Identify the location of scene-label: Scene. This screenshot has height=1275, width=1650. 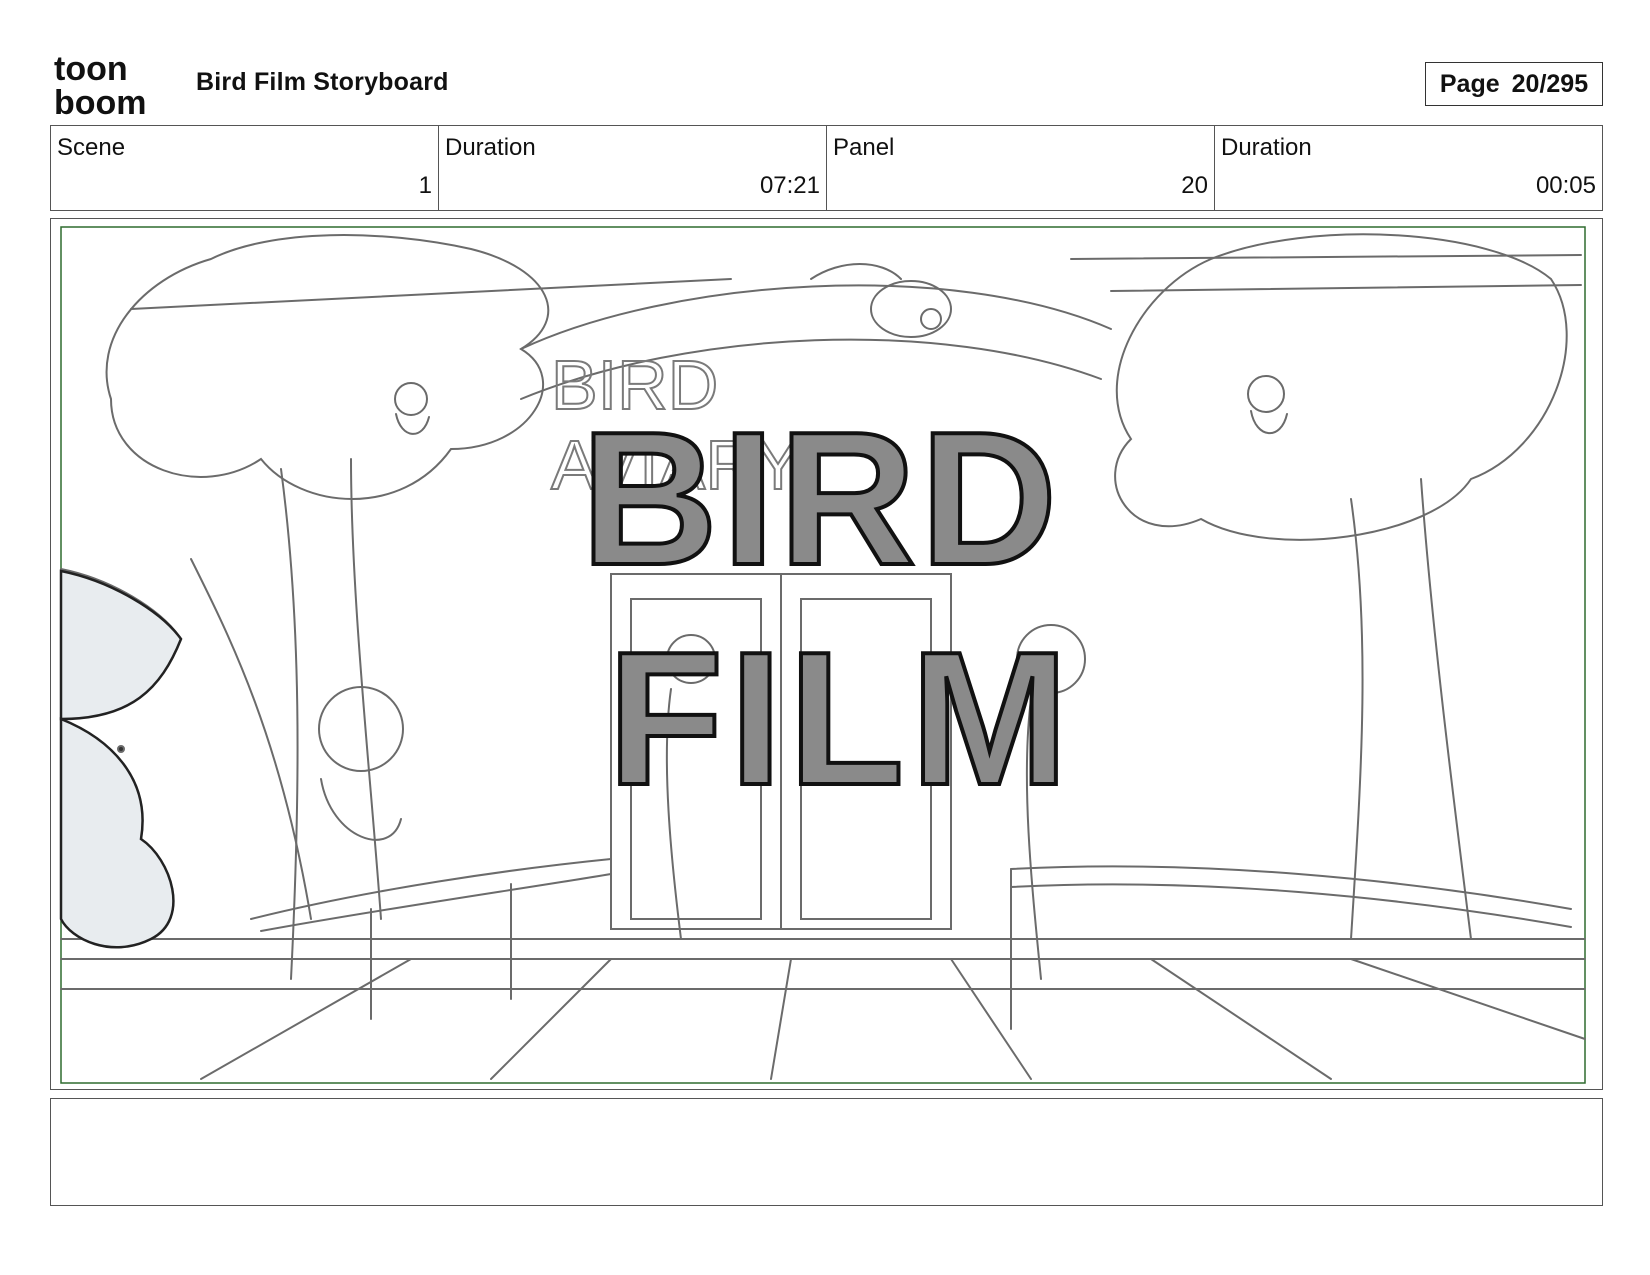
(91, 147).